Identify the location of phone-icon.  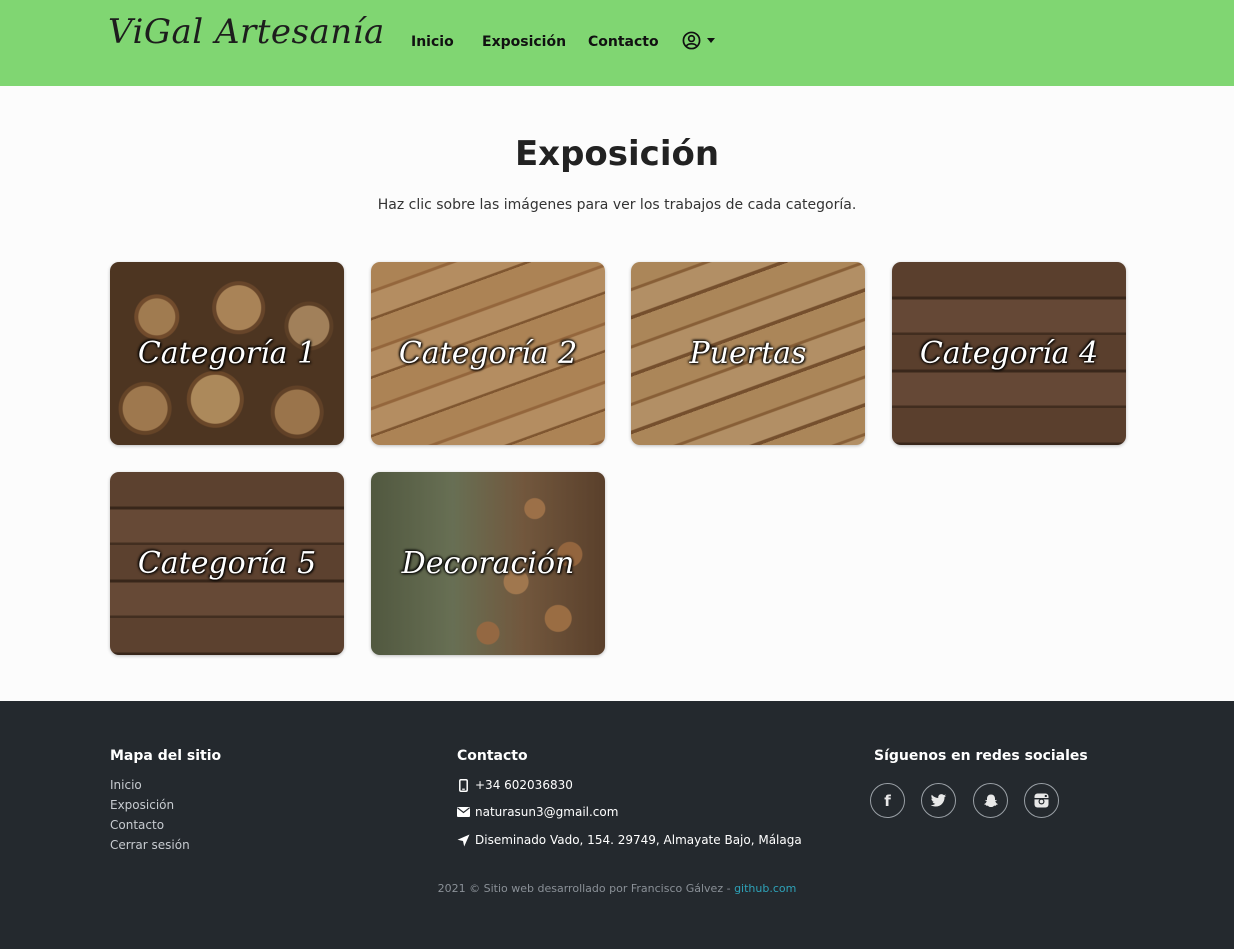
(463, 785).